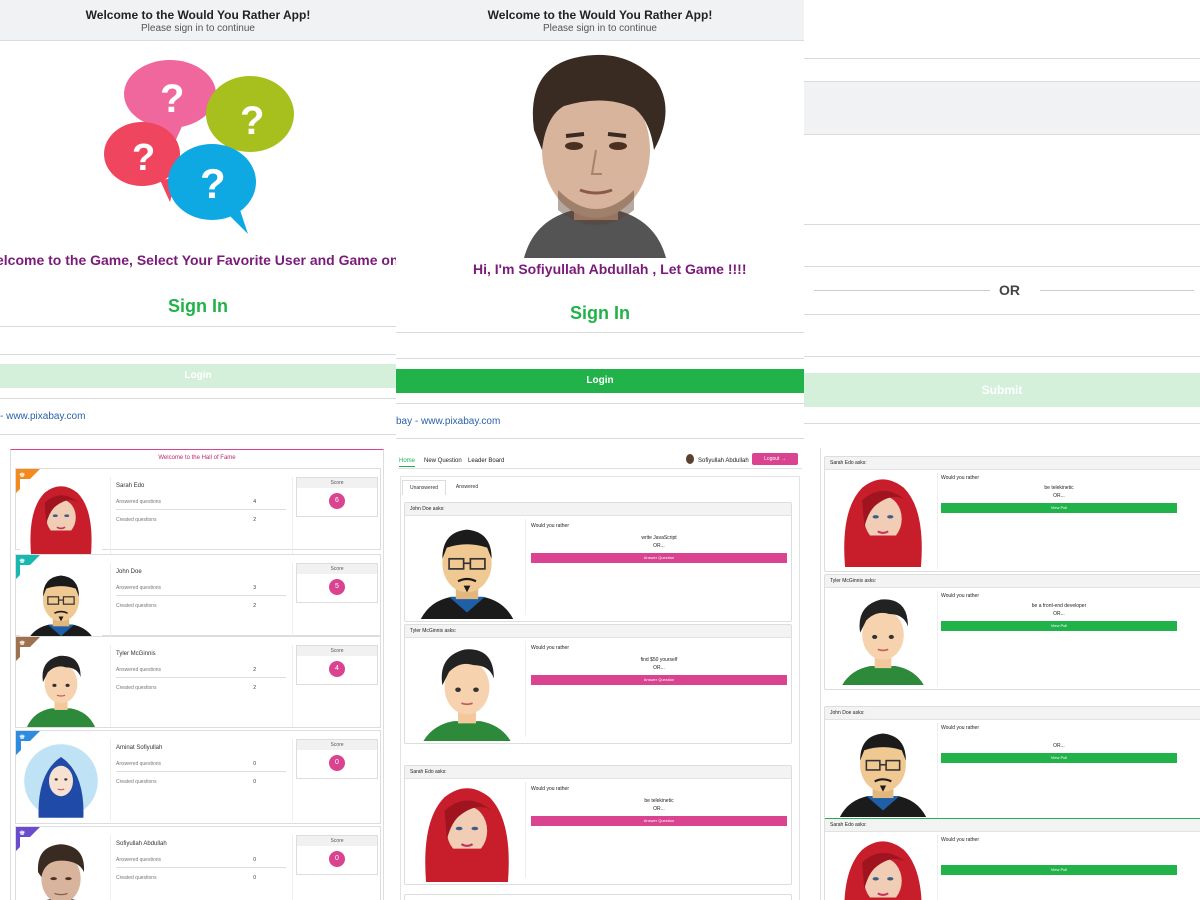 The height and width of the screenshot is (900, 1200). I want to click on app-subtitle: Please sign in to continue, so click(198, 28).